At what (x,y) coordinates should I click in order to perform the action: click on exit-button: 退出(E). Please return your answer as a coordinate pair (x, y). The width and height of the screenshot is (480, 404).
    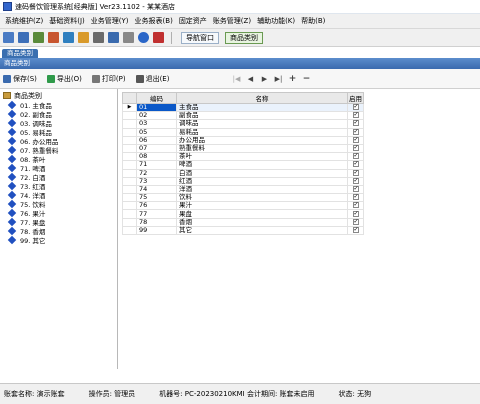
    Looking at the image, I should click on (152, 79).